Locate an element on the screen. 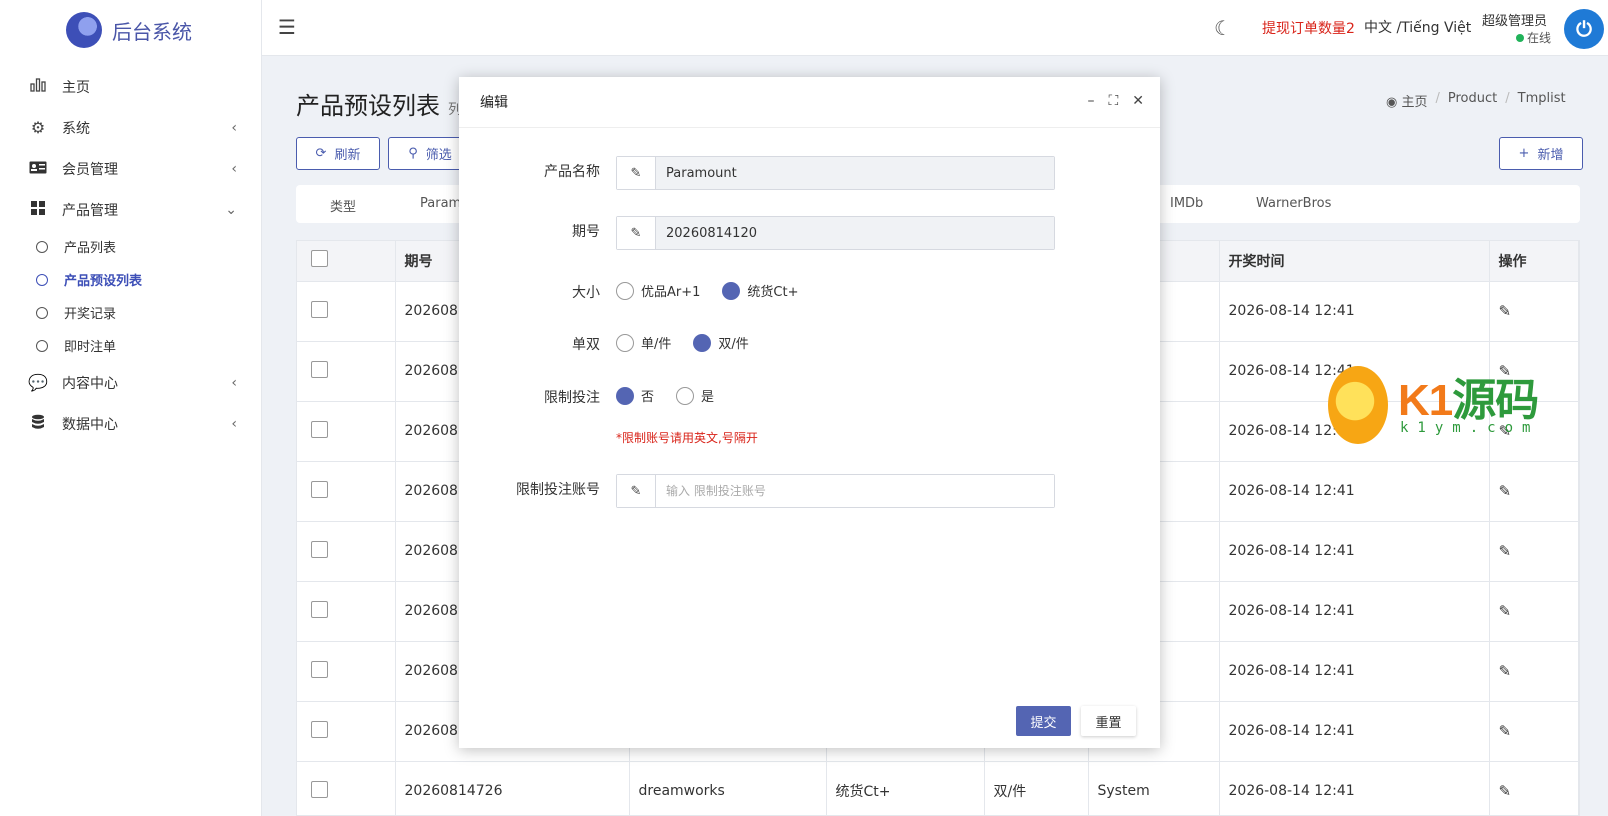 The width and height of the screenshot is (1608, 816). product-name-field: ✎ is located at coordinates (835, 173).